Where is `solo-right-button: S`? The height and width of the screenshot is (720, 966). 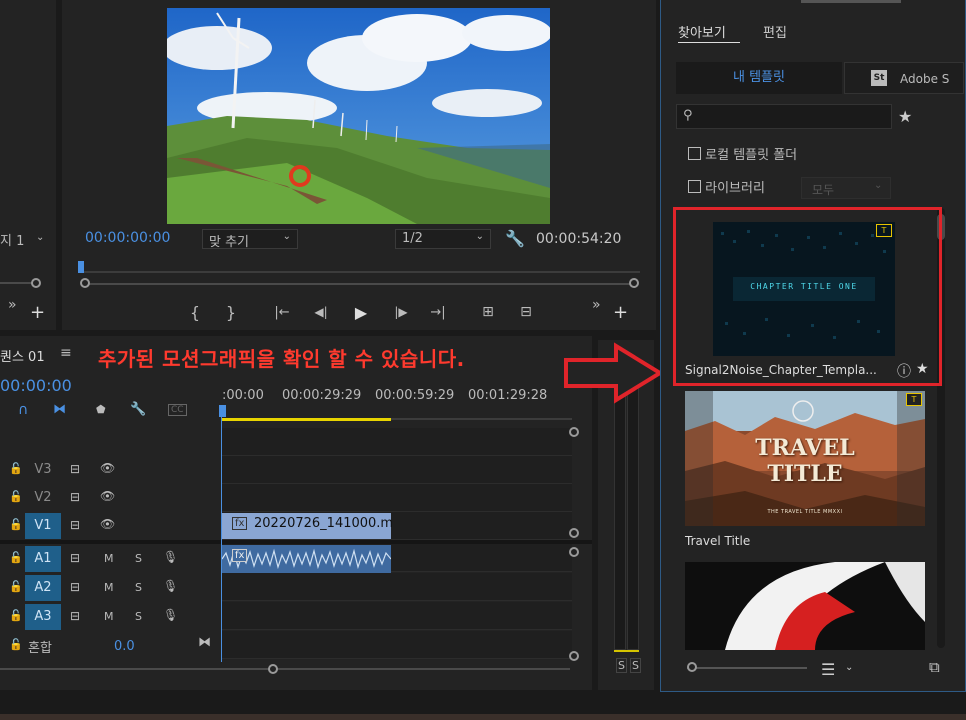 solo-right-button: S is located at coordinates (635, 665).